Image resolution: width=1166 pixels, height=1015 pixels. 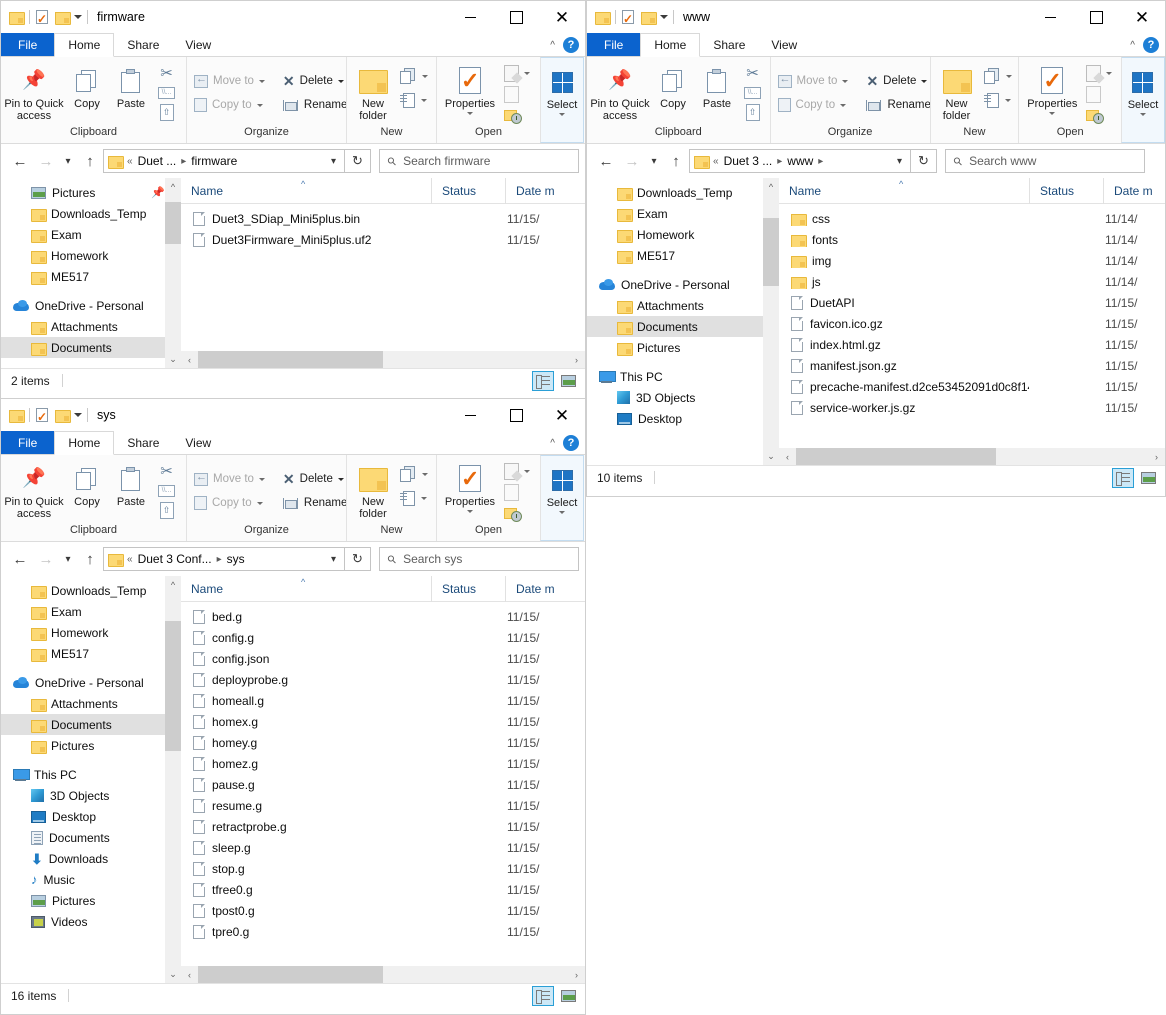 What do you see at coordinates (34, 489) in the screenshot?
I see `pin-to-quick-access-button: 📌 Pin to Quick access` at bounding box center [34, 489].